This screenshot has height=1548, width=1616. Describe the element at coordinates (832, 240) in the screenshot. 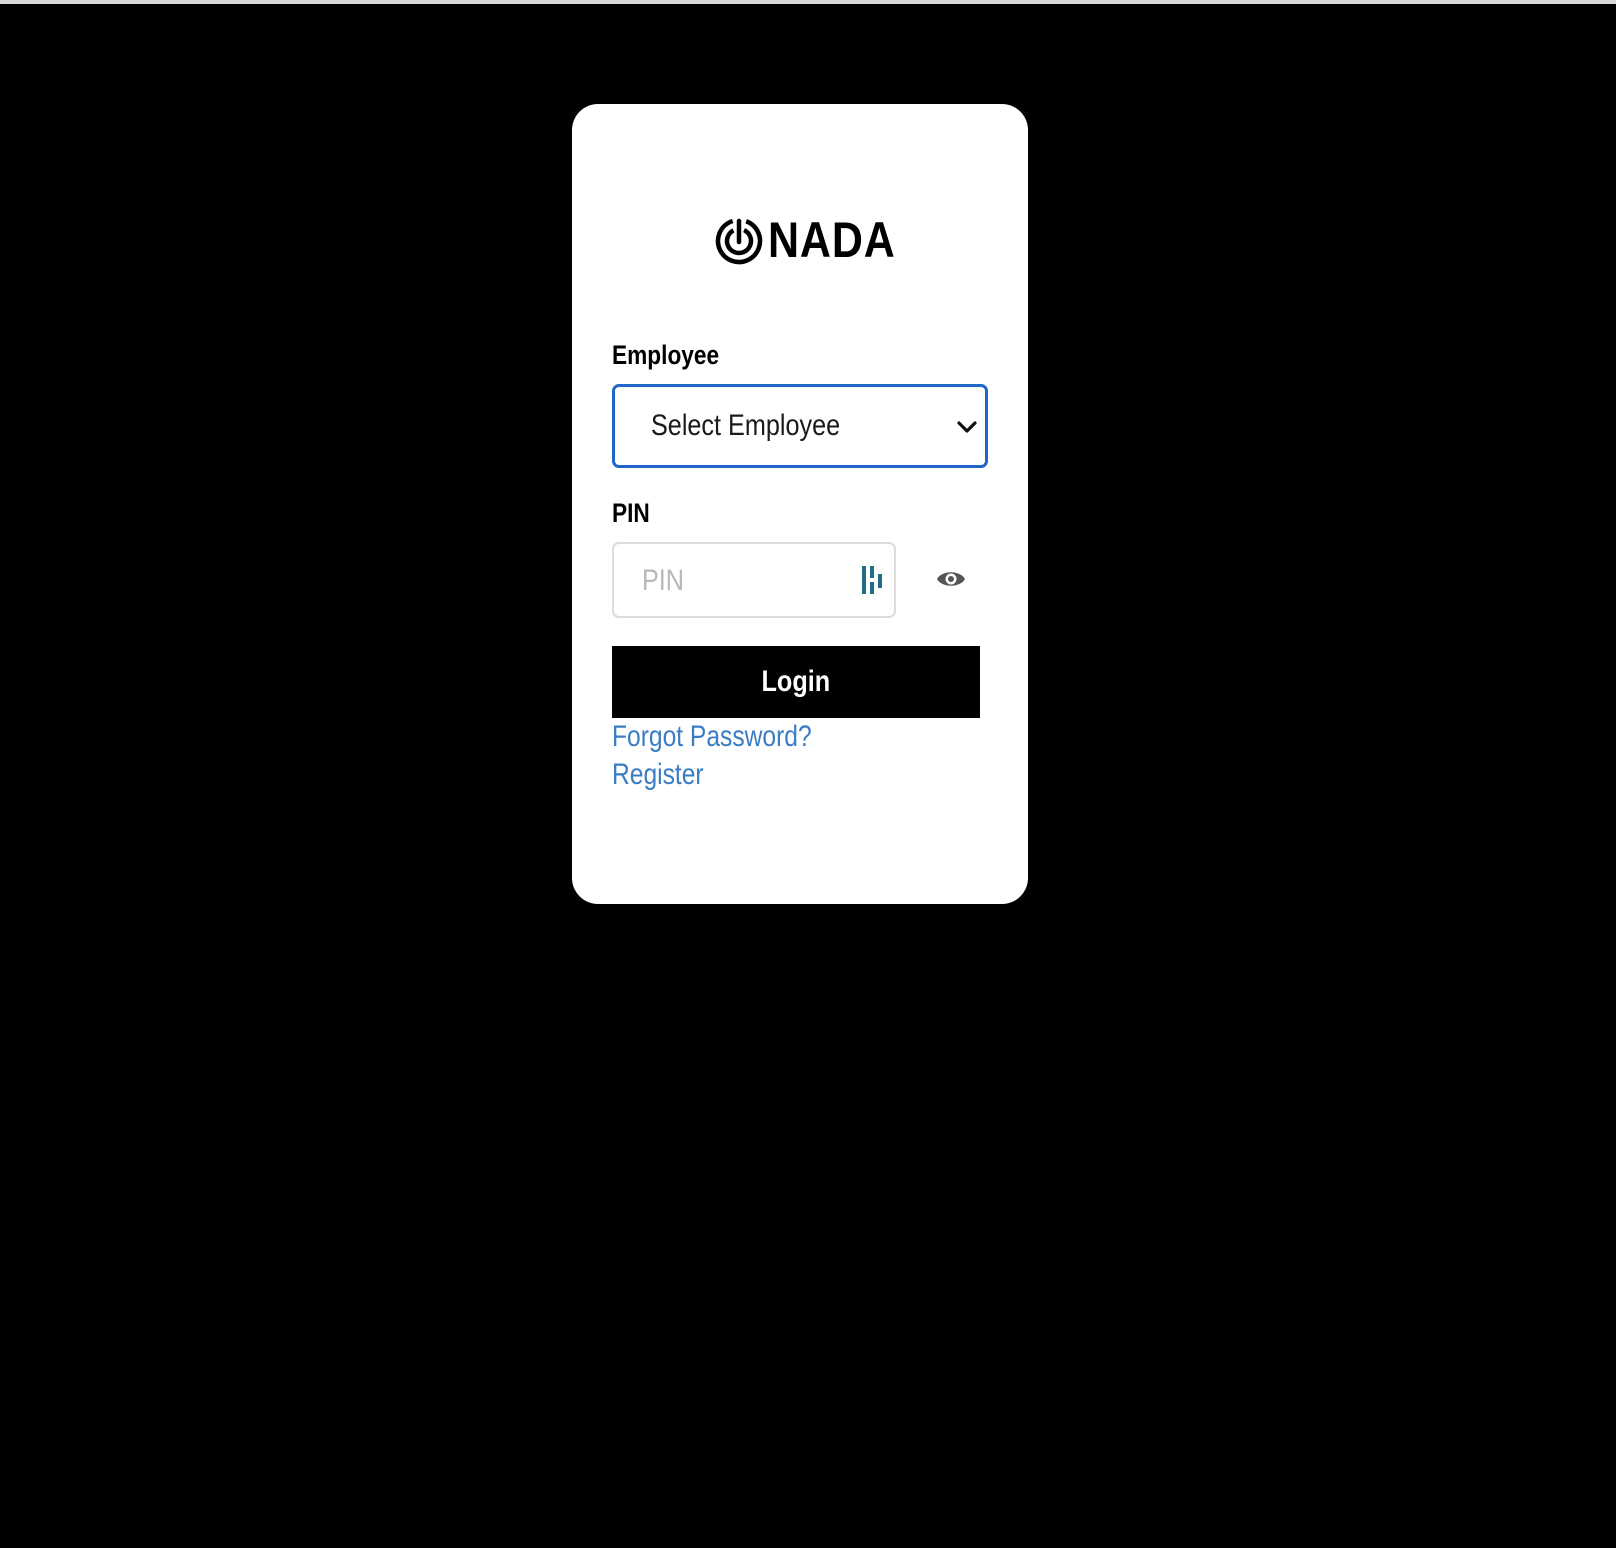

I see `brand-name: NADA` at that location.